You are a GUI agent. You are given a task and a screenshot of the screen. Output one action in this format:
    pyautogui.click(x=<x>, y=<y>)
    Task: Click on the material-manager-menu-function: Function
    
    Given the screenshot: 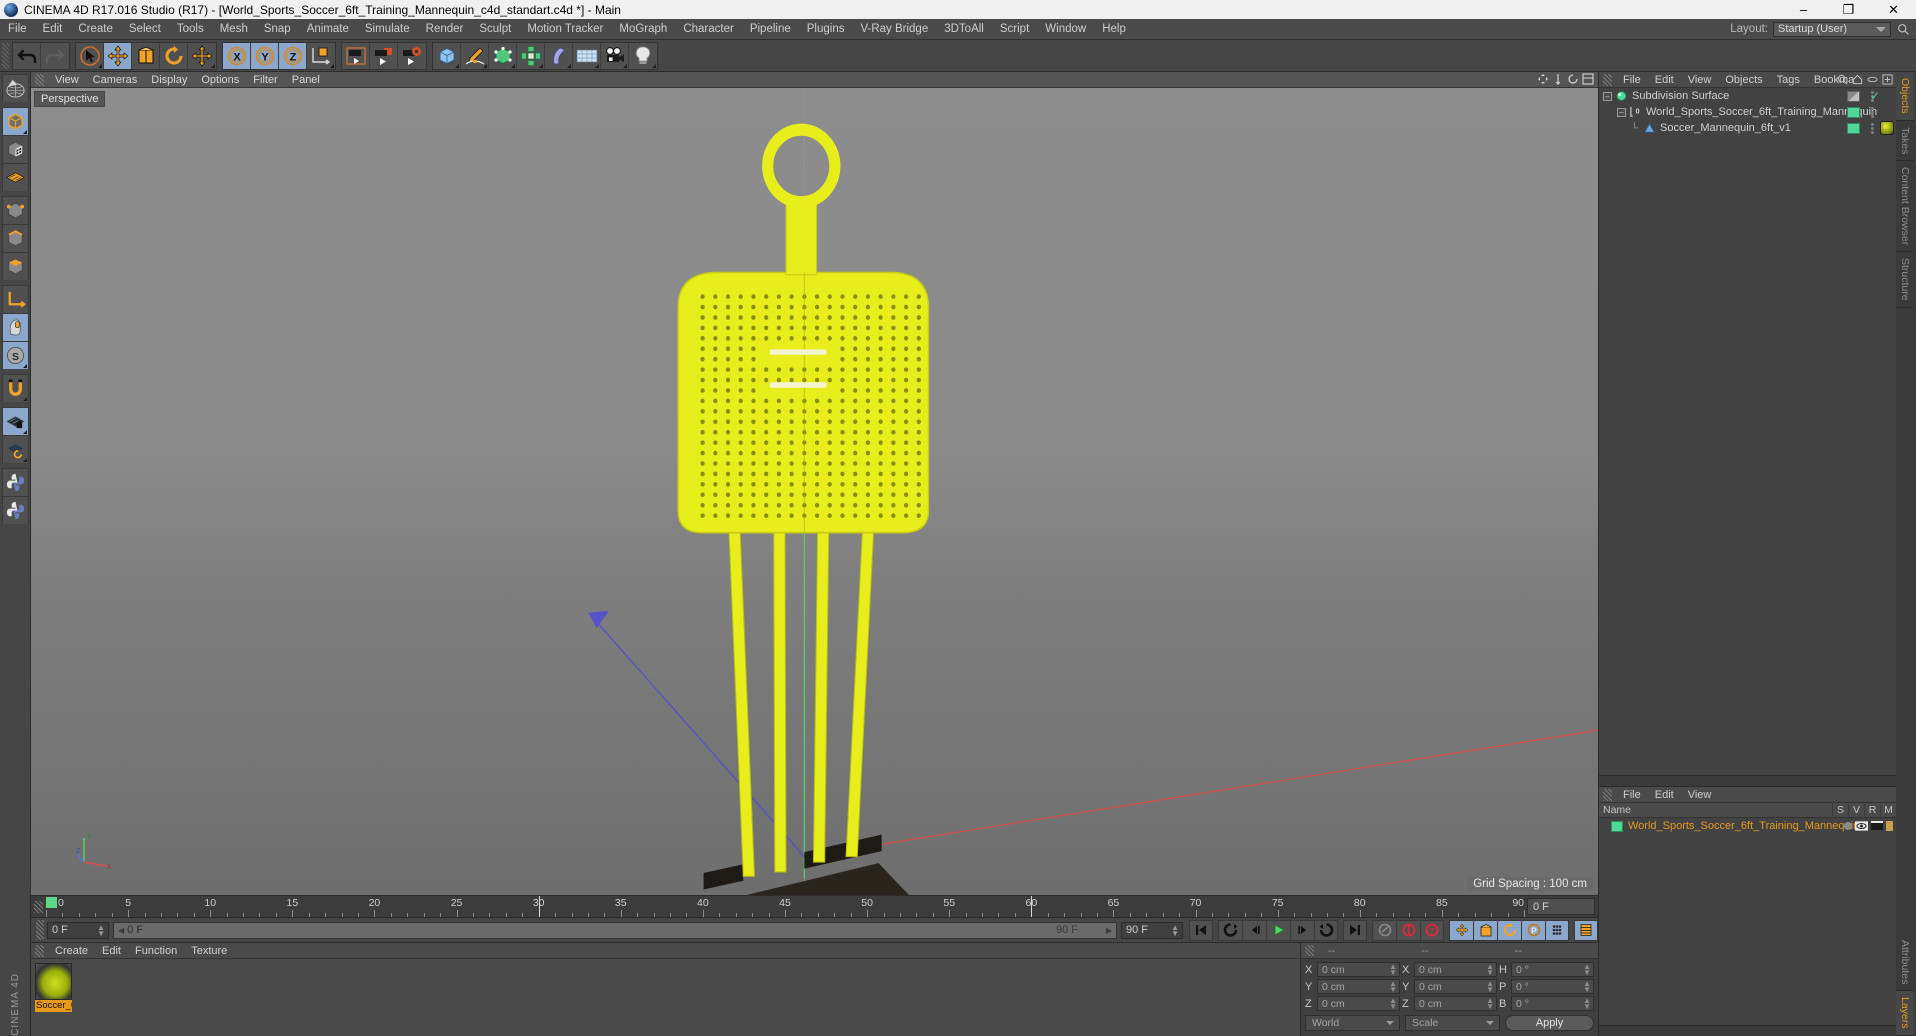 What is the action you would take?
    pyautogui.click(x=156, y=951)
    